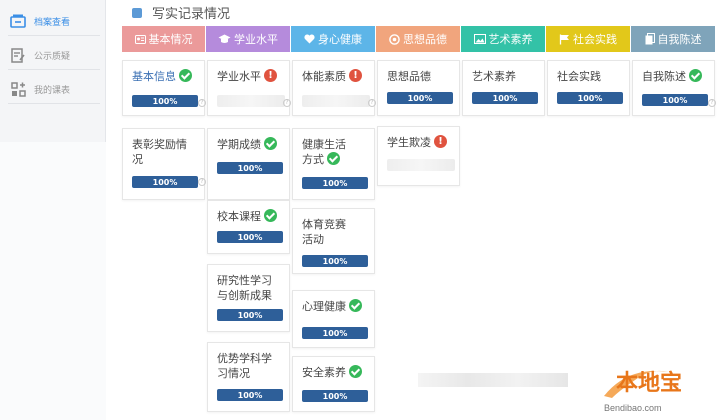  What do you see at coordinates (53, 89) in the screenshot?
I see `sidebar-item-schedule: 我的课表` at bounding box center [53, 89].